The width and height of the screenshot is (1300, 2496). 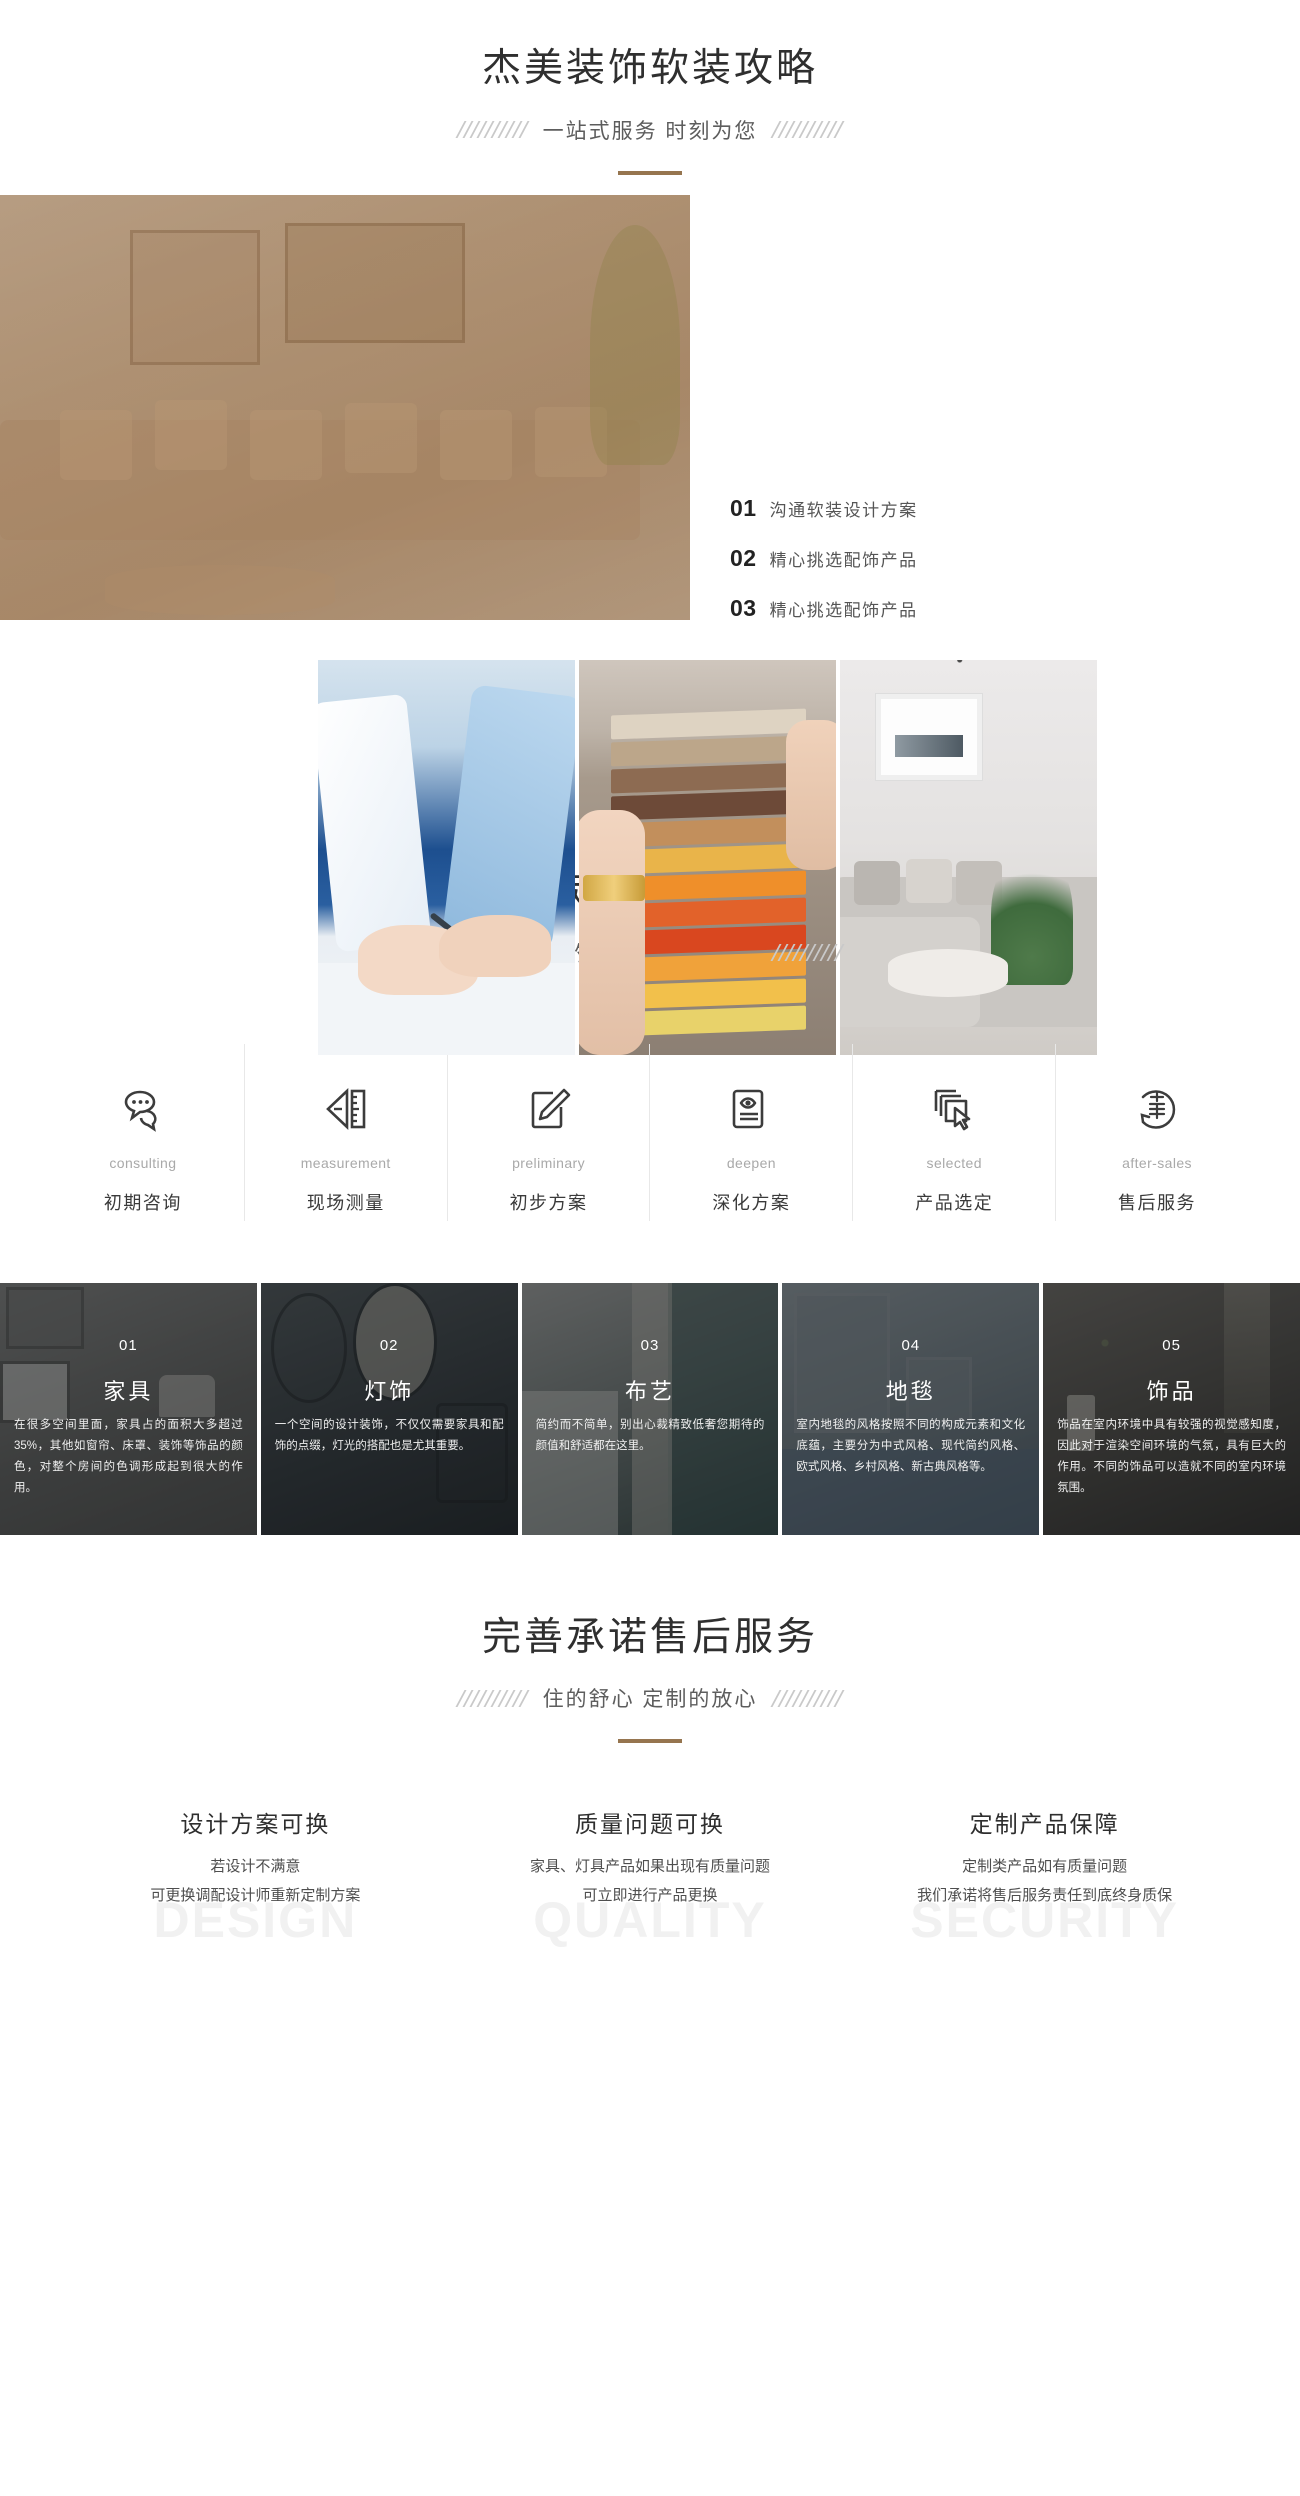 I want to click on hero-photo-consultation, so click(x=446, y=857).